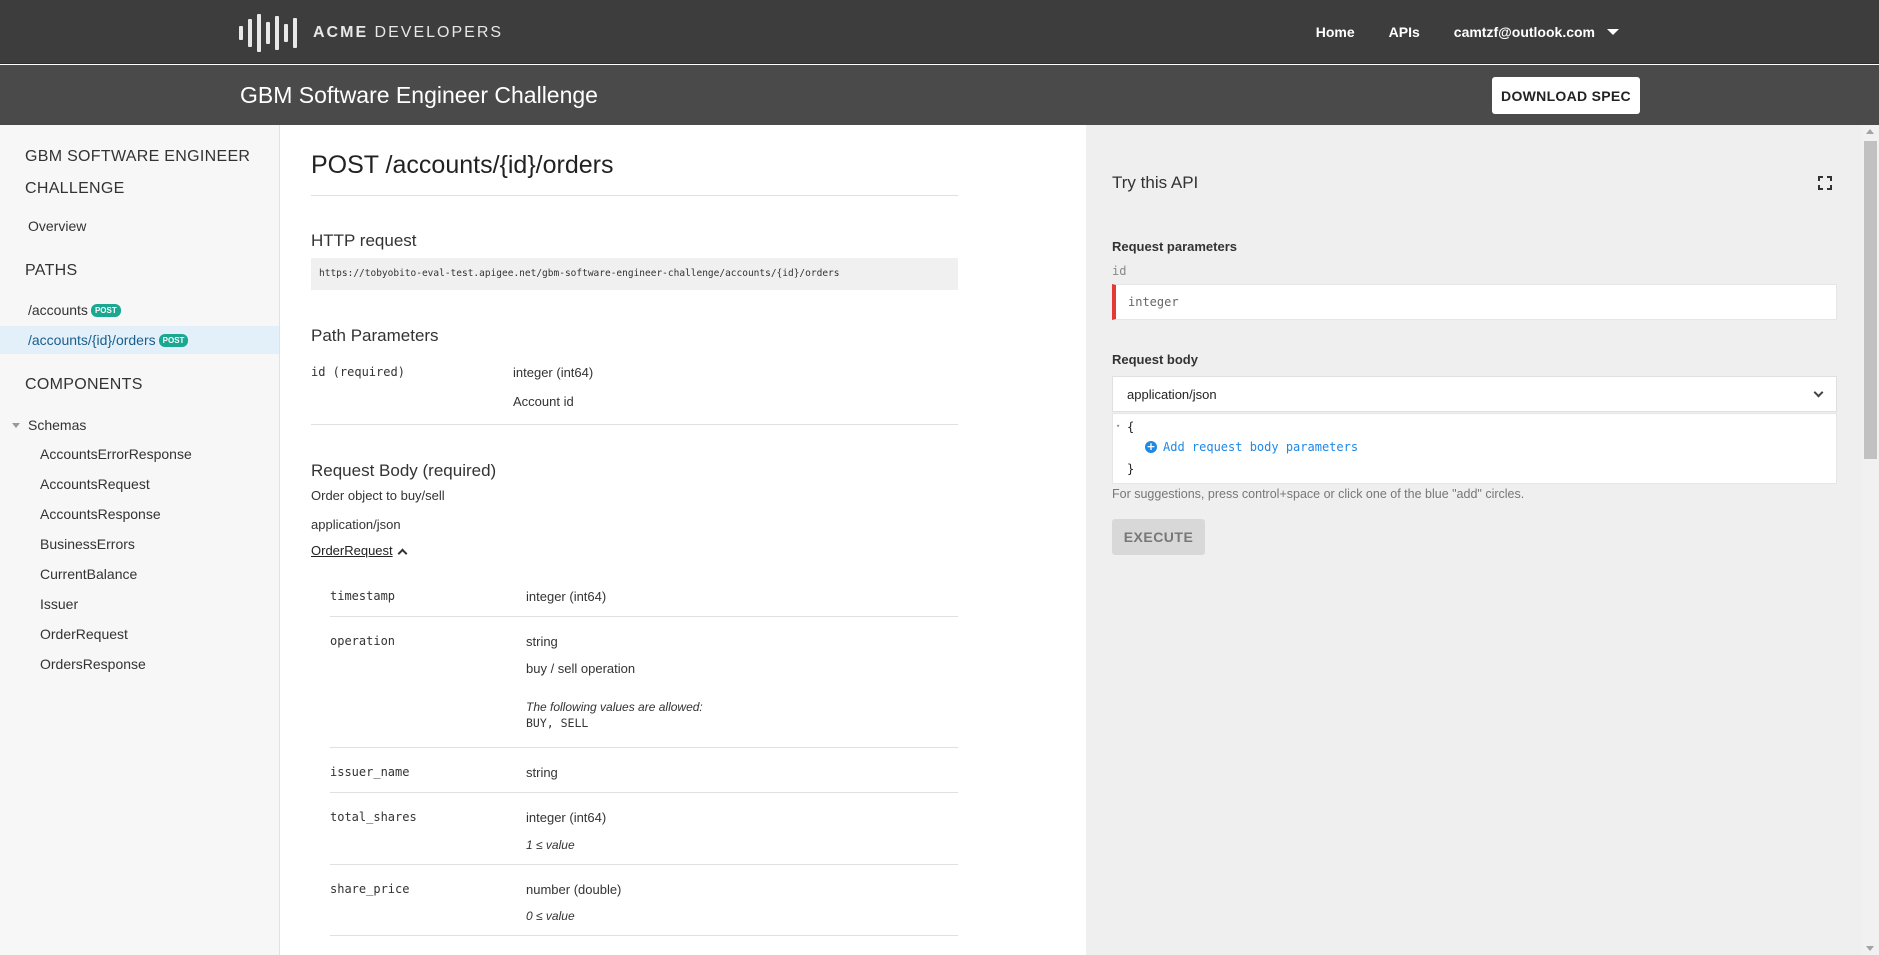 This screenshot has width=1879, height=955. What do you see at coordinates (116, 454) in the screenshot?
I see `schema-item: AccountsErrorResponse` at bounding box center [116, 454].